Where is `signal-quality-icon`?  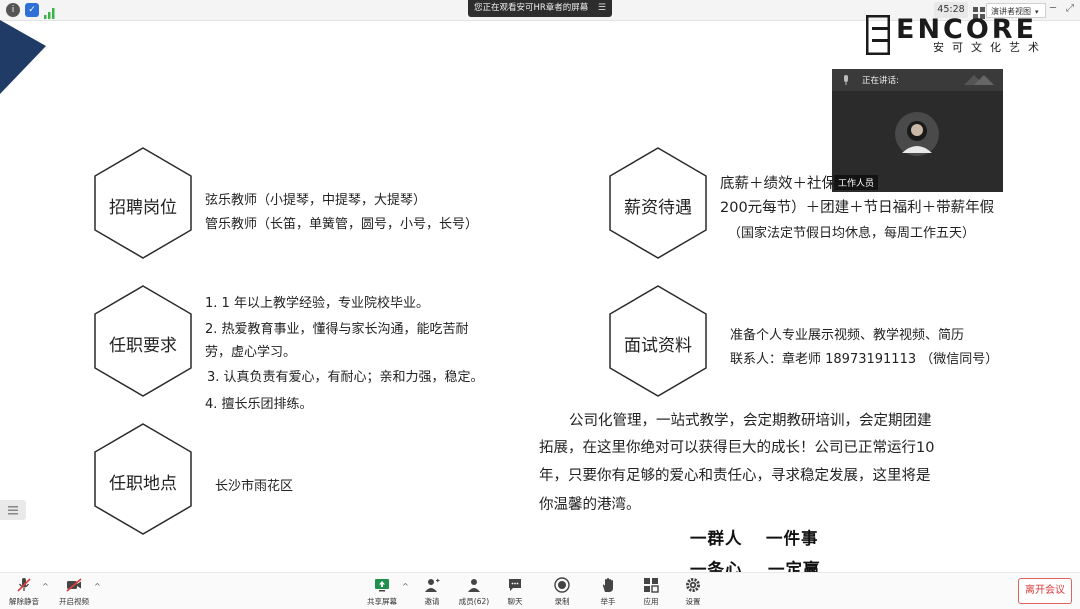 signal-quality-icon is located at coordinates (979, 80).